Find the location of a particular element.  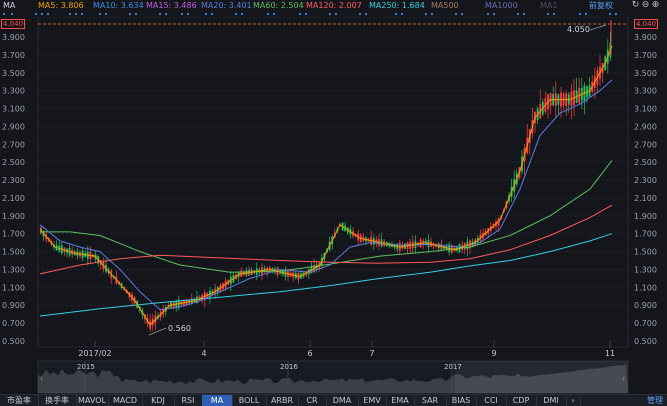

y-tick-left: 3.300 is located at coordinates (13, 91).